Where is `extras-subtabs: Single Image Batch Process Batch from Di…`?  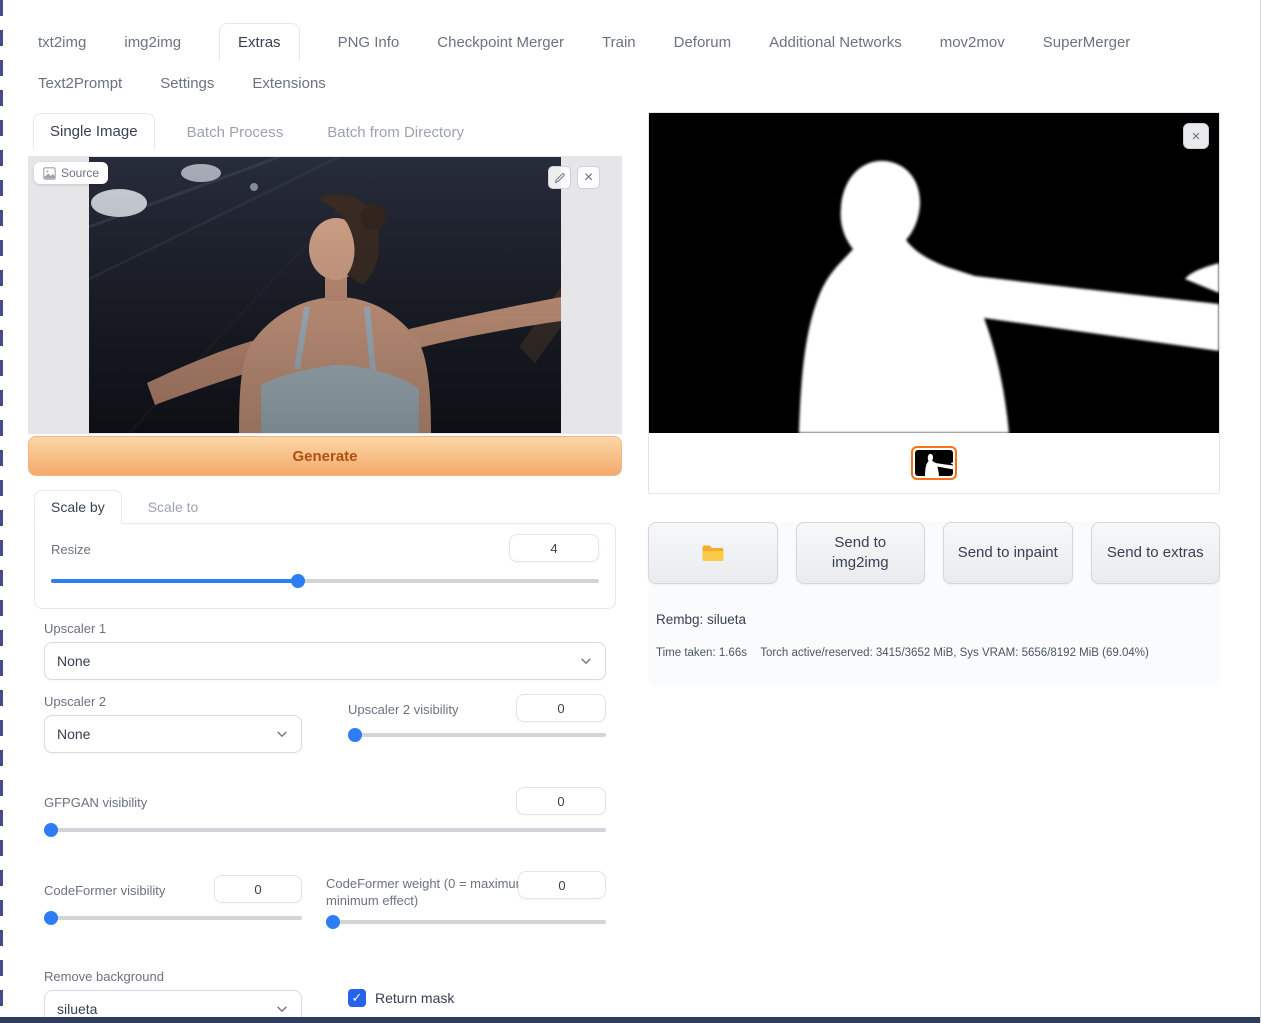 extras-subtabs: Single Image Batch Process Batch from Di… is located at coordinates (327, 131).